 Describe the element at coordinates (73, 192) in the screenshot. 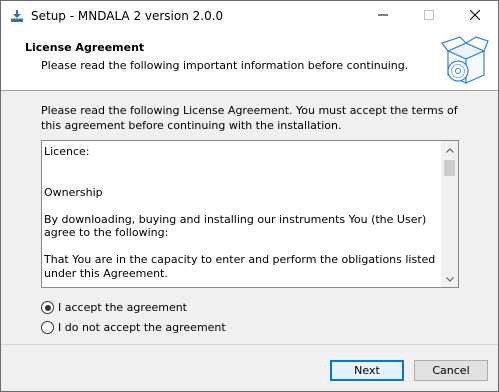

I see `license-paragraph: Ownership` at that location.